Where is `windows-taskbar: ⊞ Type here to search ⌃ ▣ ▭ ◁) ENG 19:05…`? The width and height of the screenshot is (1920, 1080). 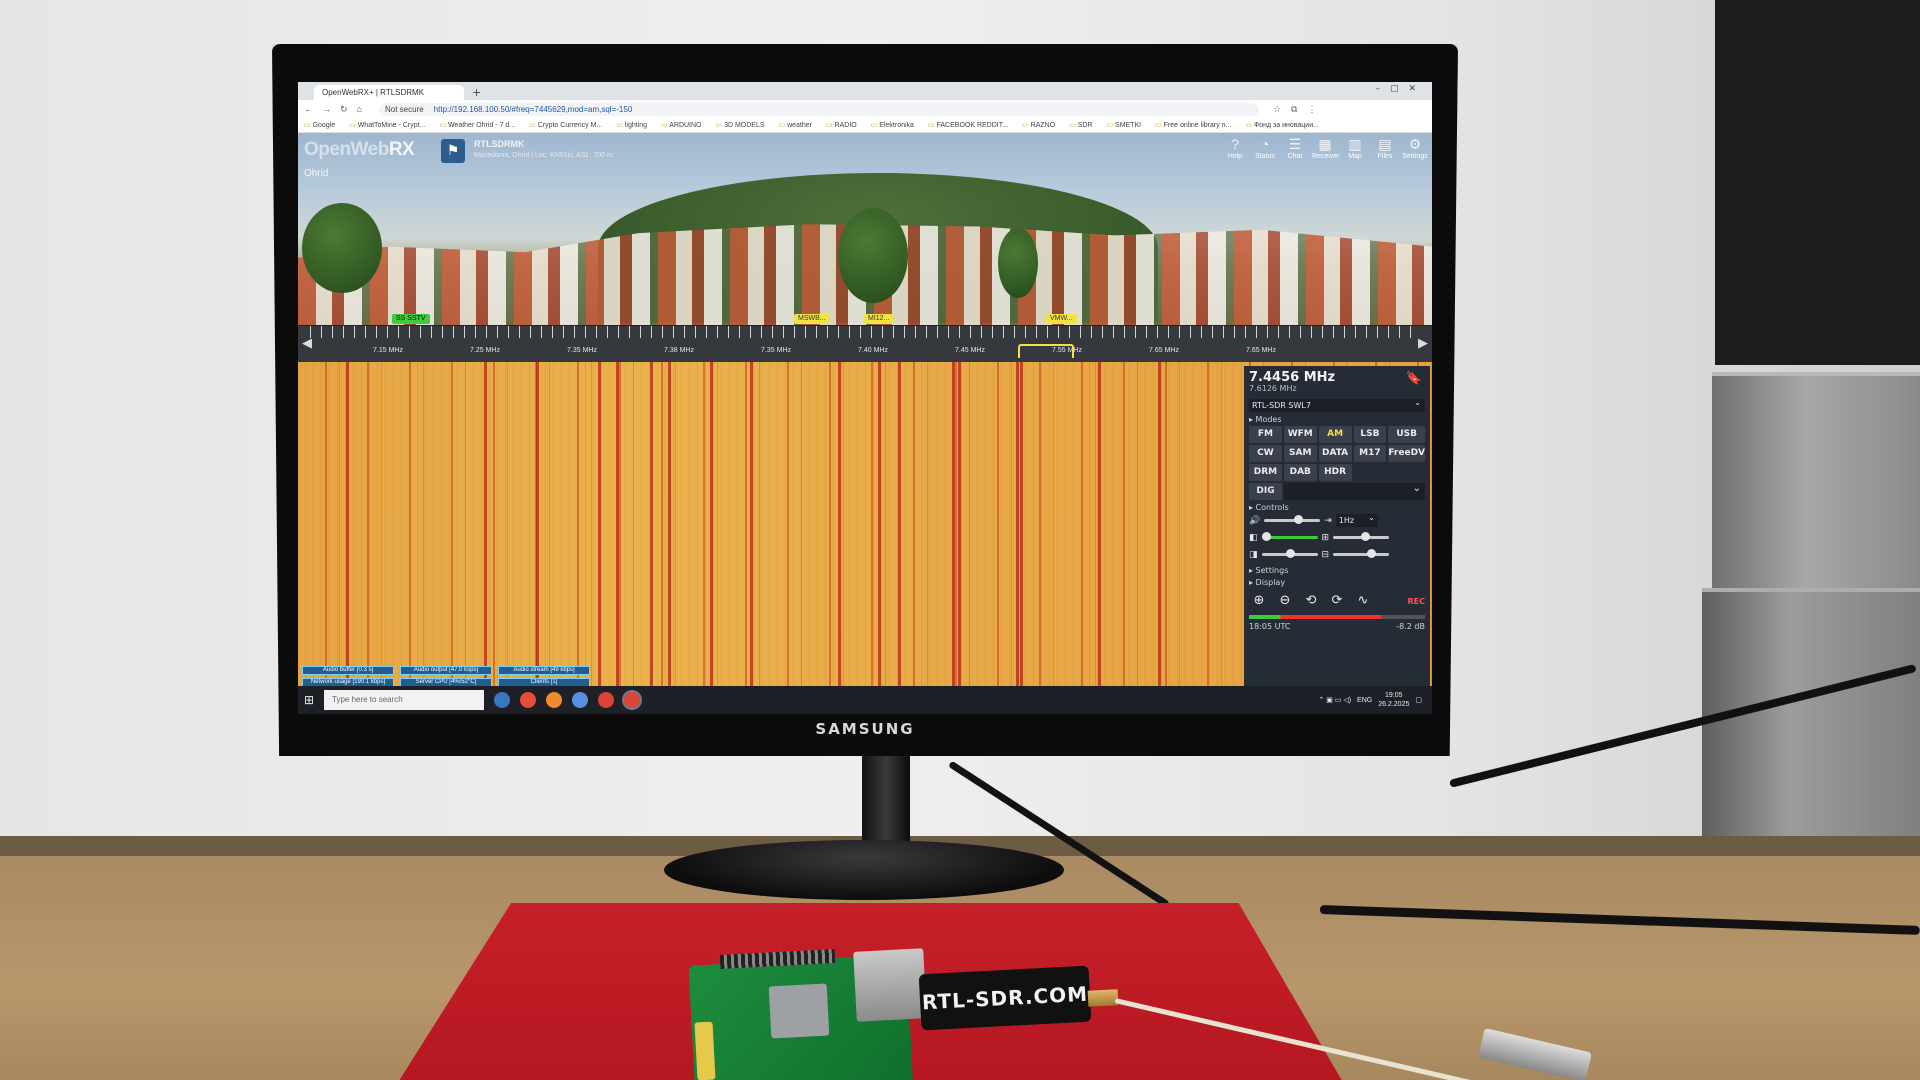
windows-taskbar: ⊞ Type here to search ⌃ ▣ ▭ ◁) ENG 19:05… is located at coordinates (865, 700).